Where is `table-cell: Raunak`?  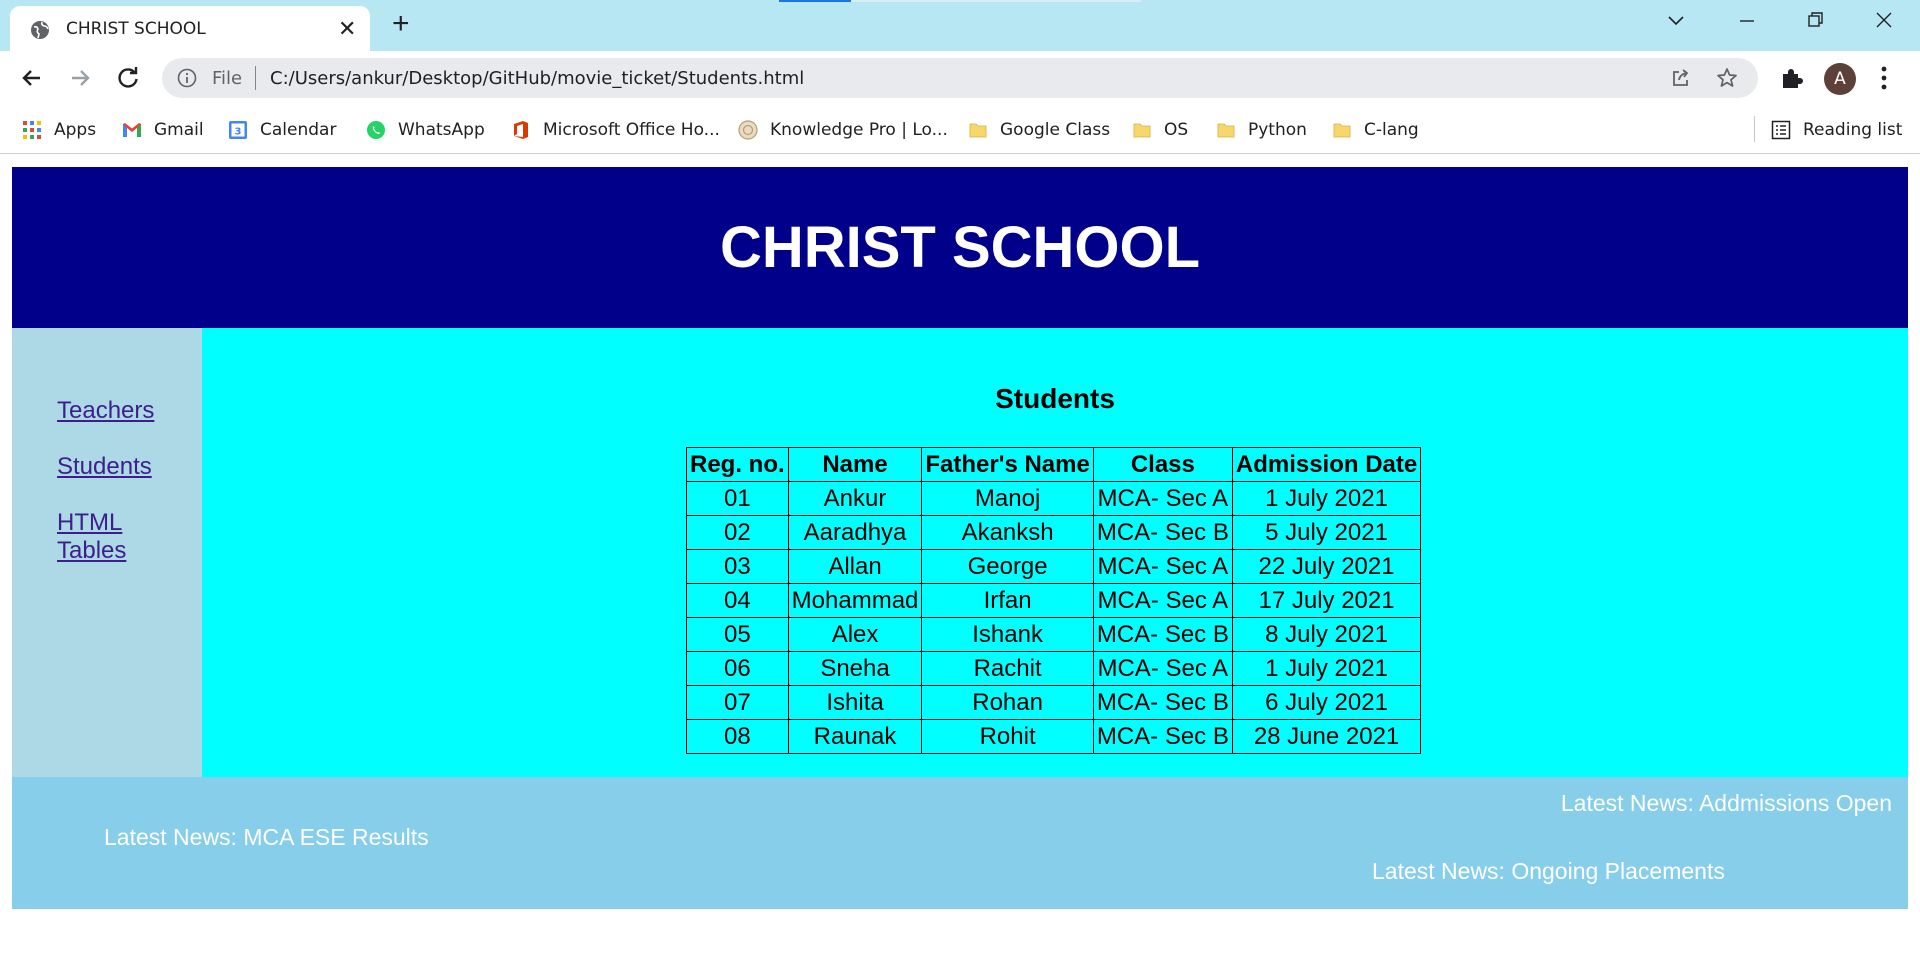 table-cell: Raunak is located at coordinates (855, 736).